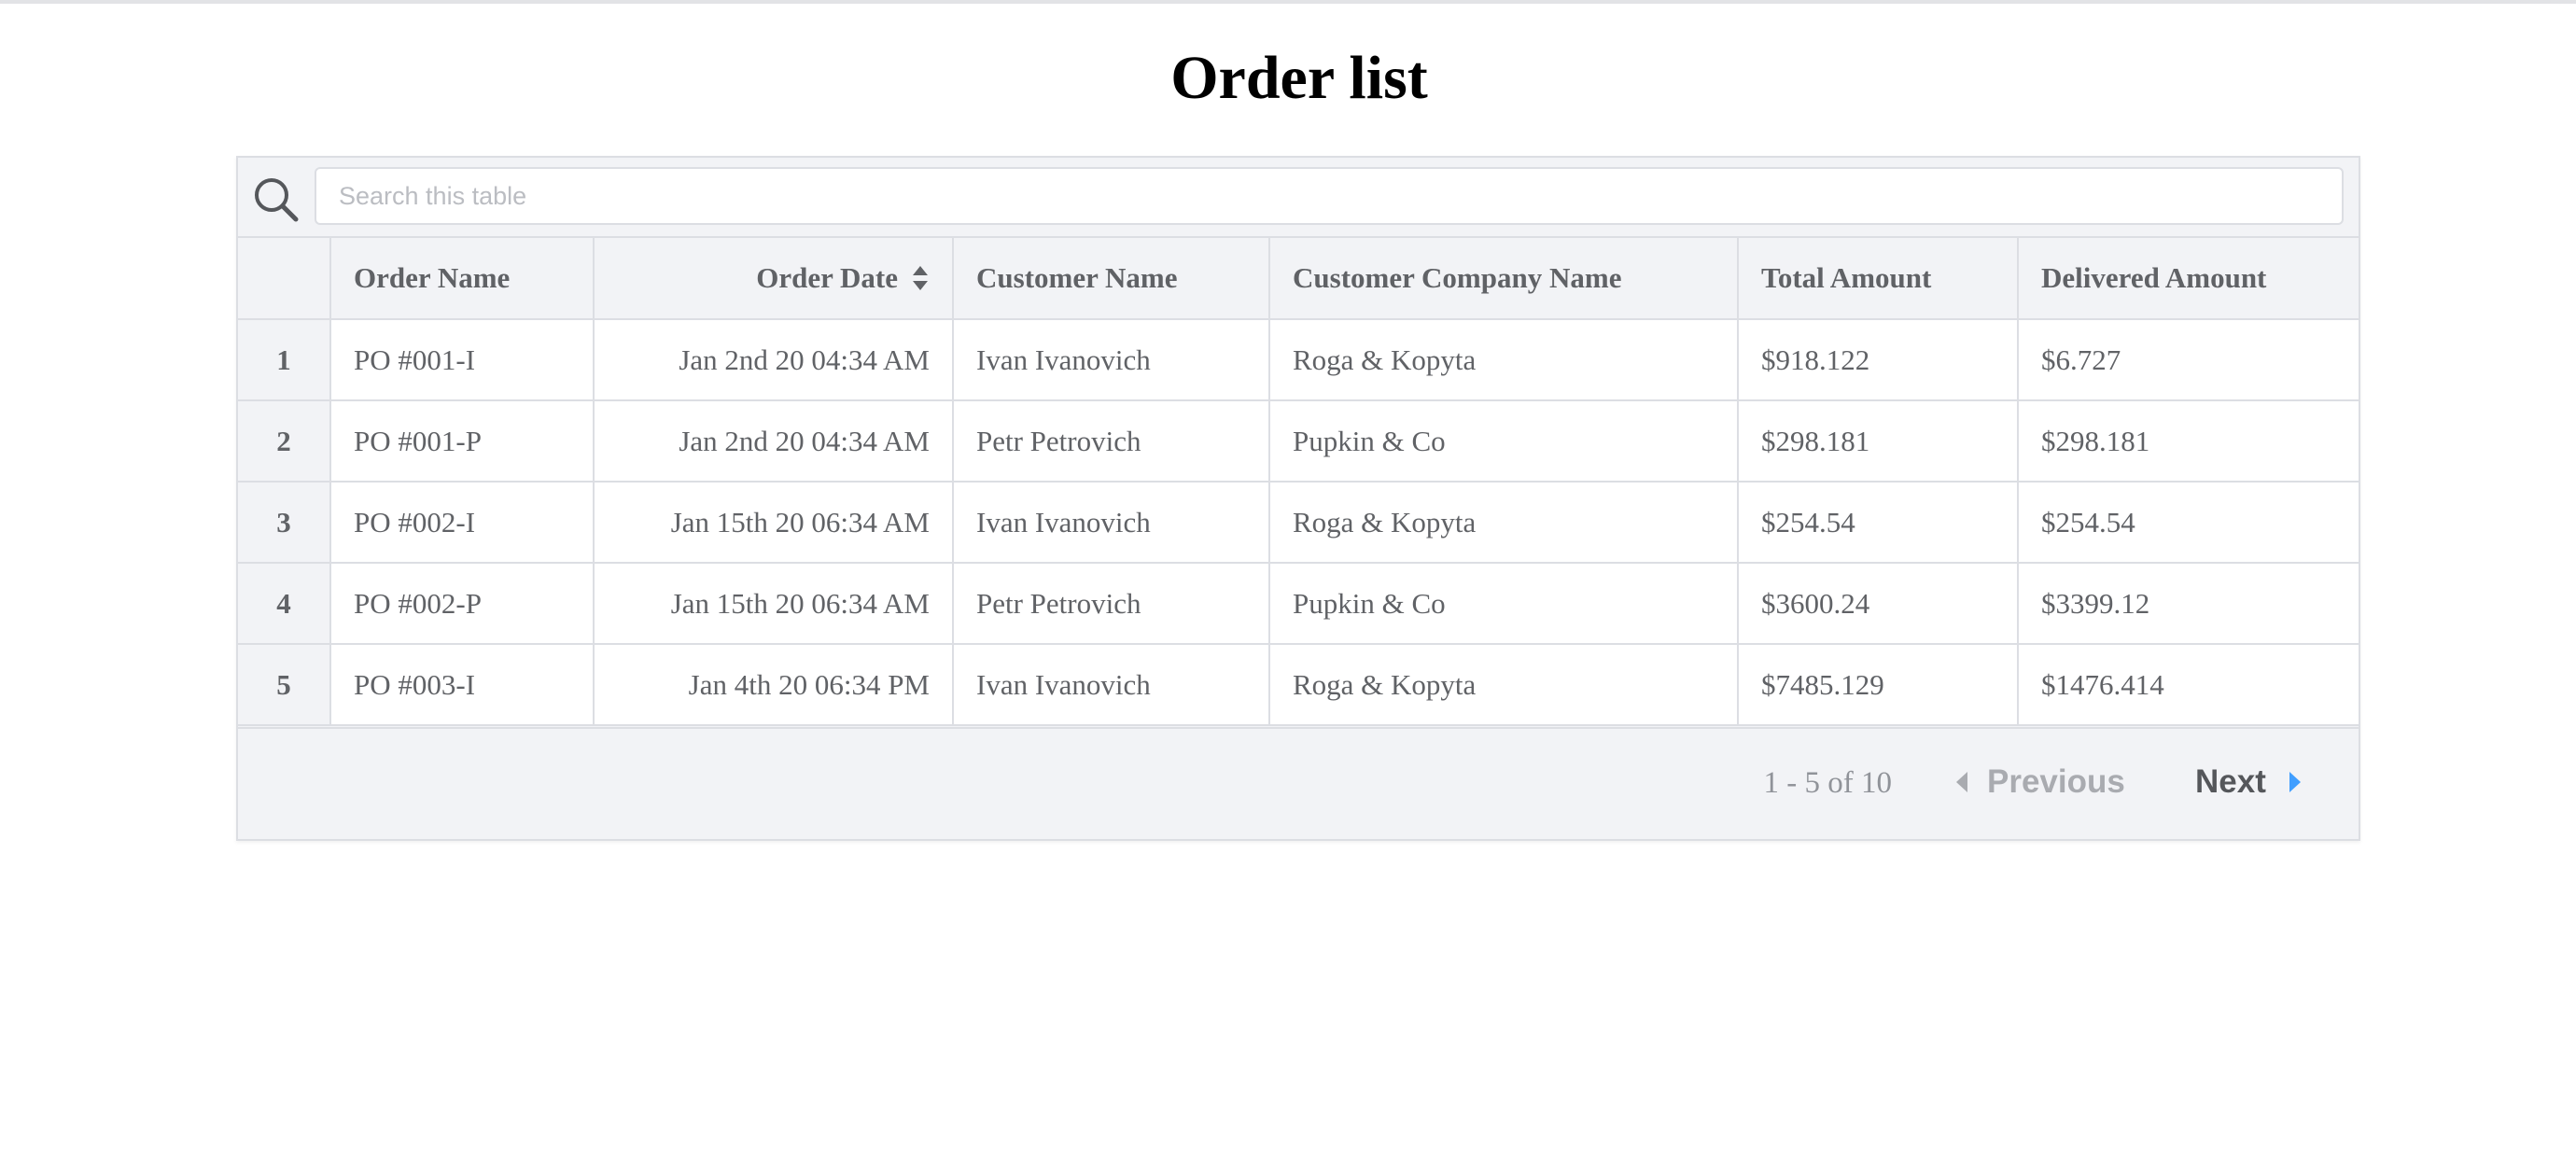 Image resolution: width=2576 pixels, height=1161 pixels. I want to click on column-header-delivered-amount: Delivered Amount, so click(2188, 278).